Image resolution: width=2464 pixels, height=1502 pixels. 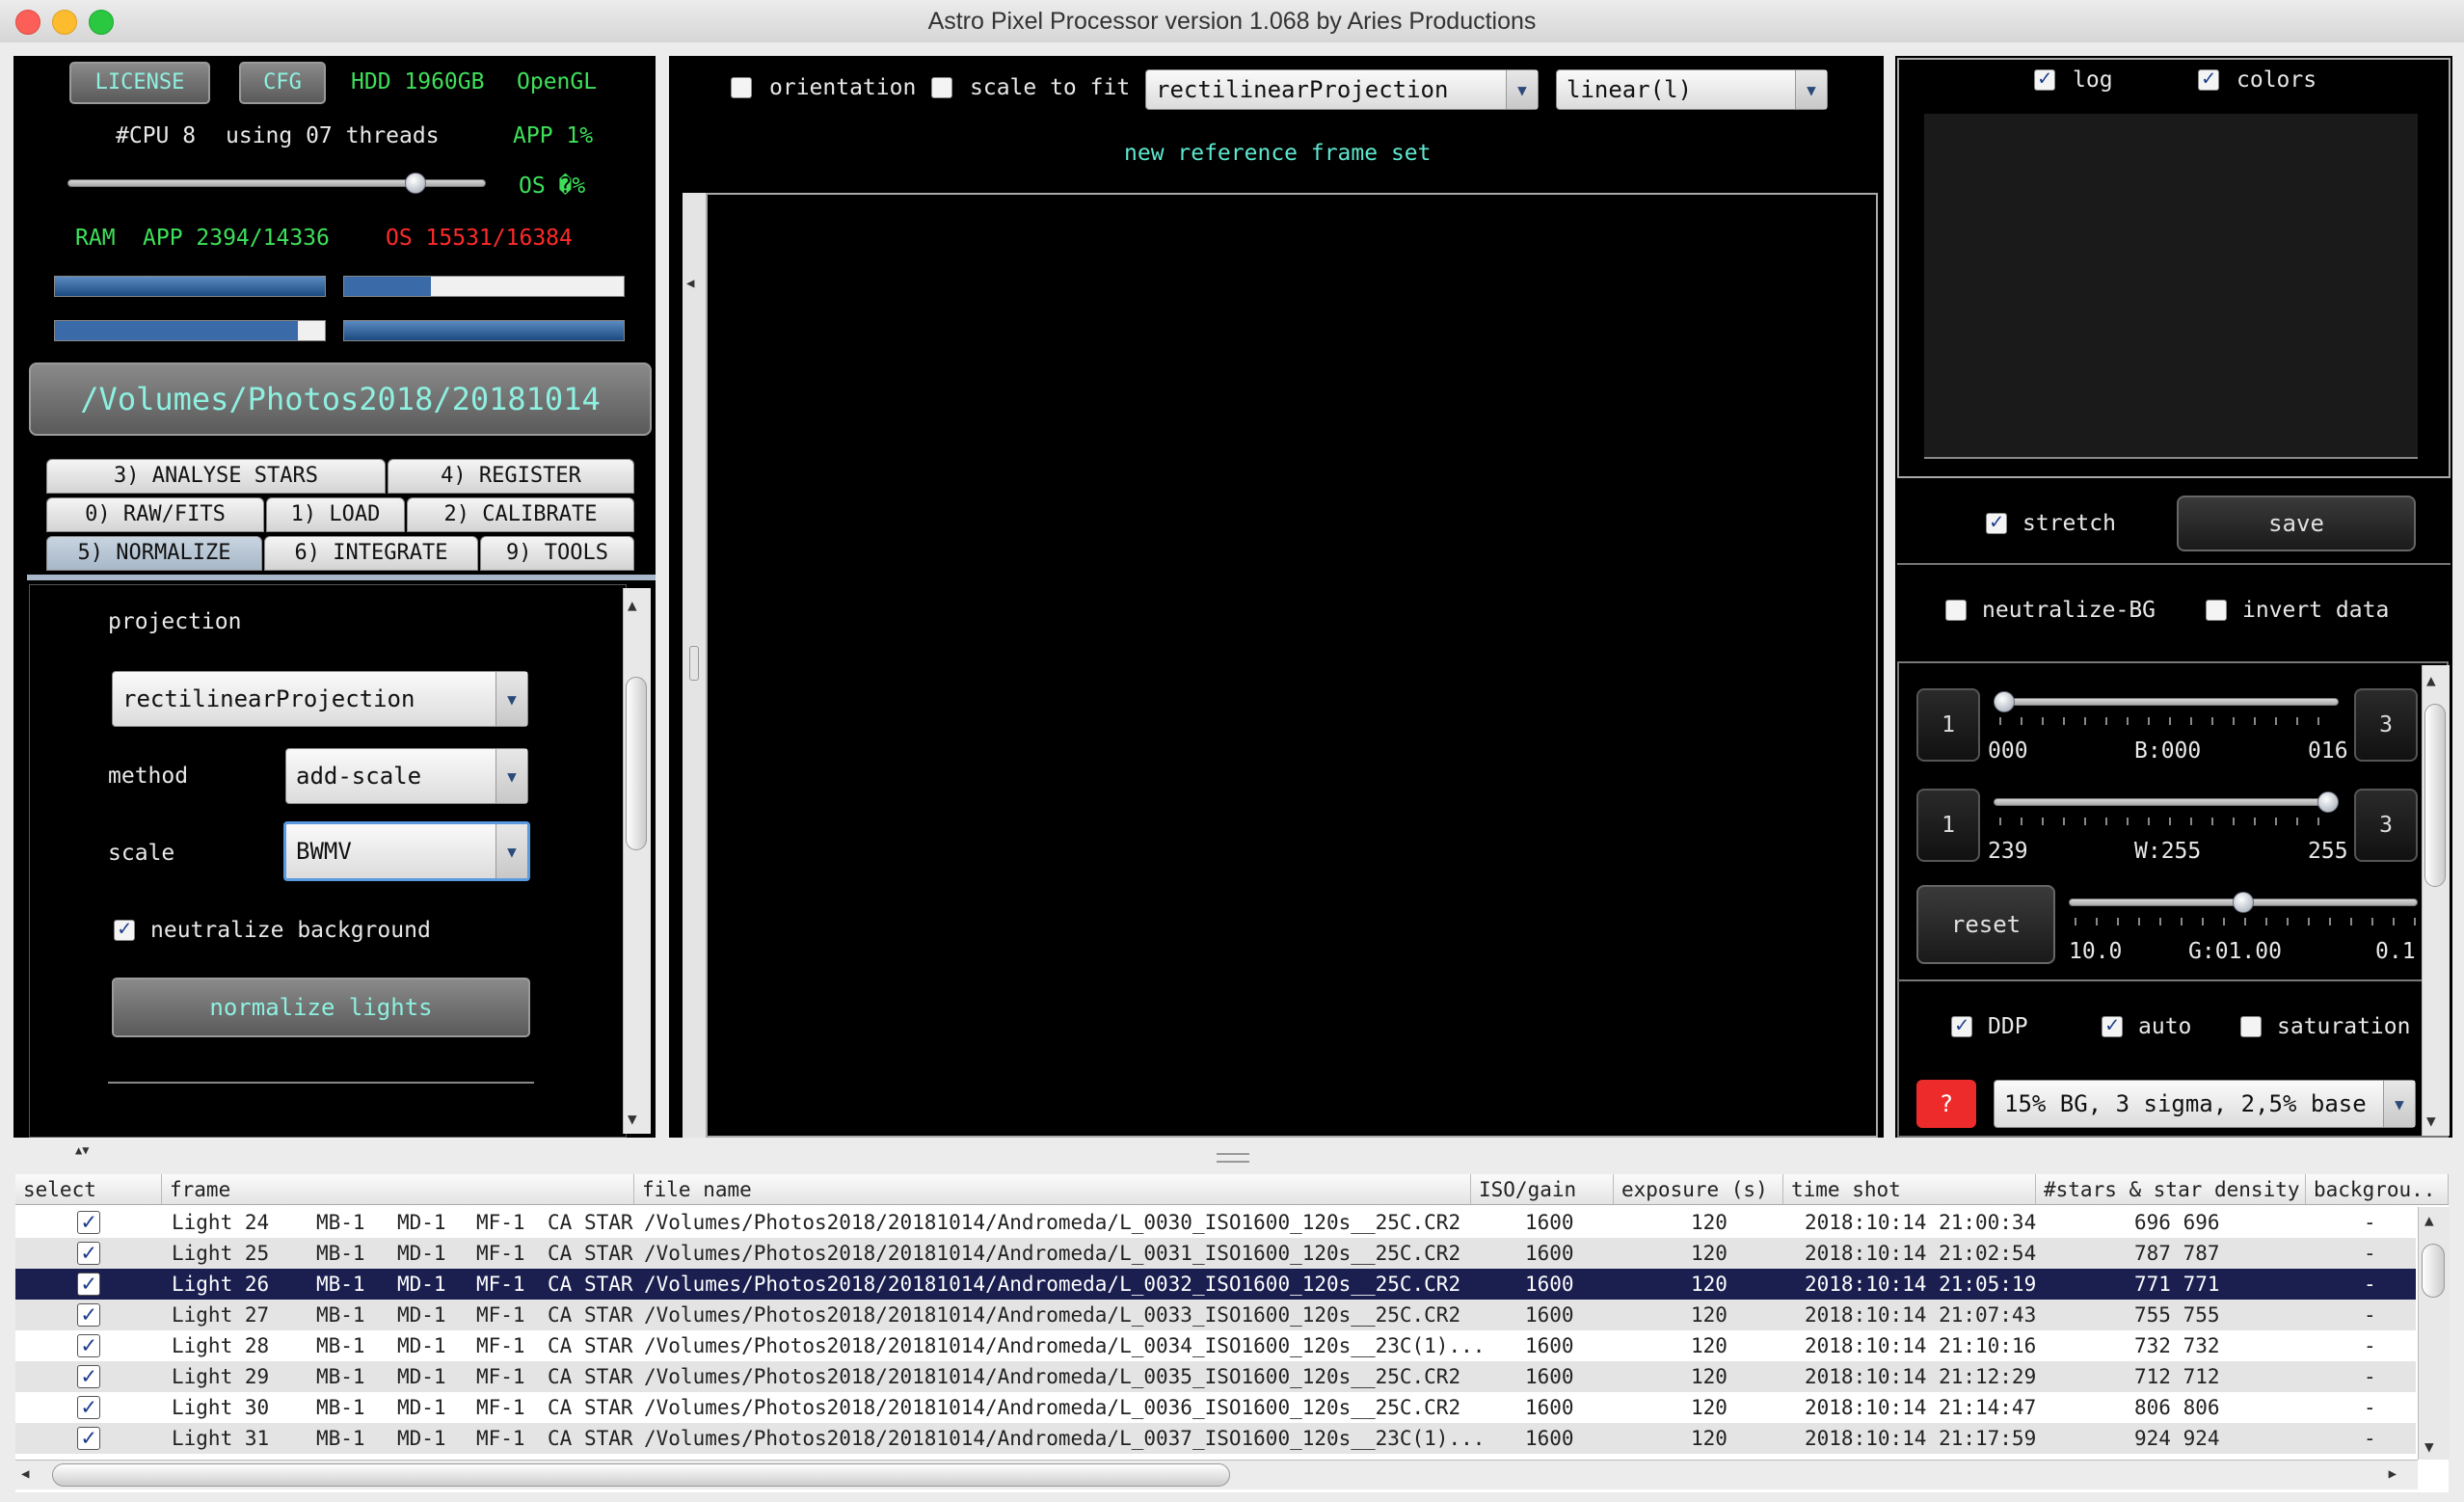 What do you see at coordinates (2235, 951) in the screenshot?
I see `gamma-value: G:01.00` at bounding box center [2235, 951].